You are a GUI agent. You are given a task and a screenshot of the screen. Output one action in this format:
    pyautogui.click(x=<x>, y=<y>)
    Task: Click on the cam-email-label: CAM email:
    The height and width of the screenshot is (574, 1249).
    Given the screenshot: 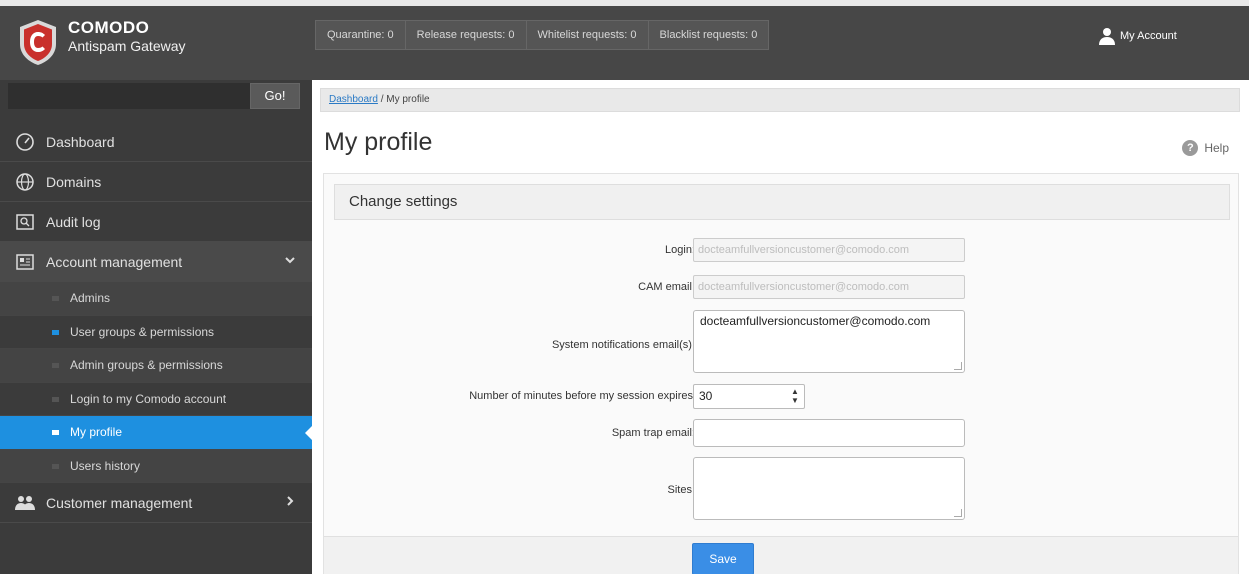 What is the action you would take?
    pyautogui.click(x=666, y=287)
    